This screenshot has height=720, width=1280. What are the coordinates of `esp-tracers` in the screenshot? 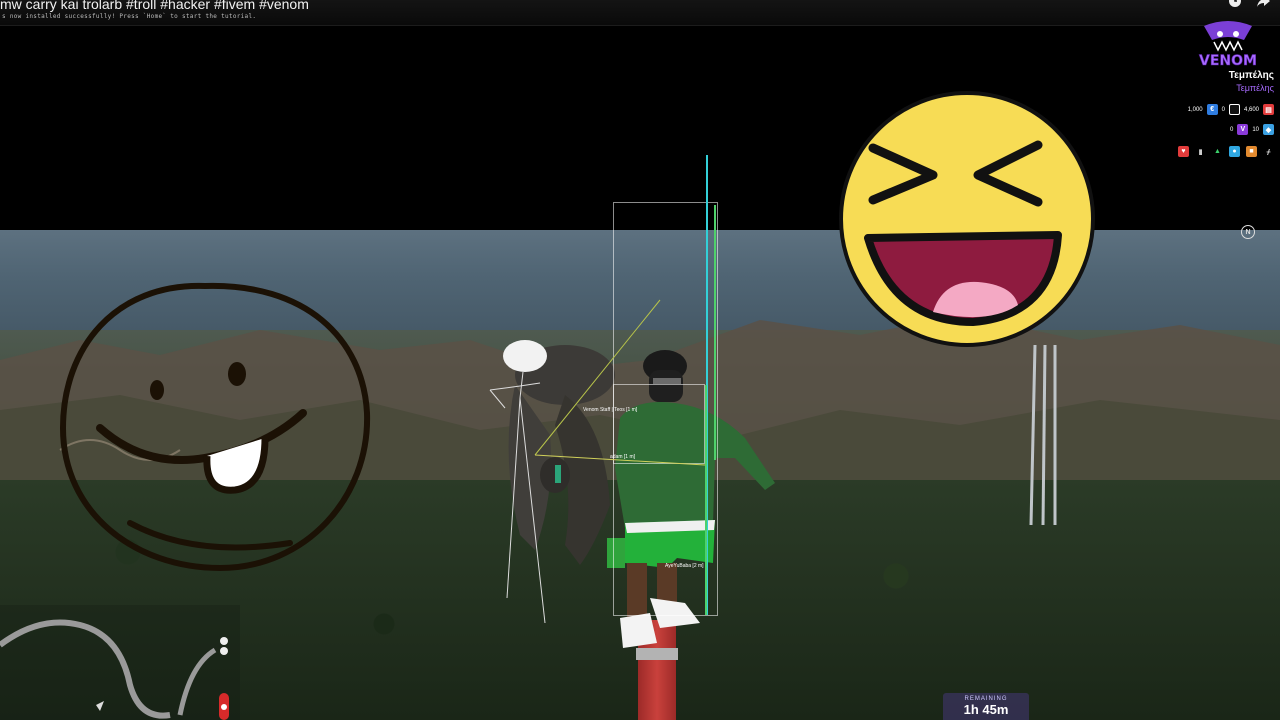 It's located at (625, 385).